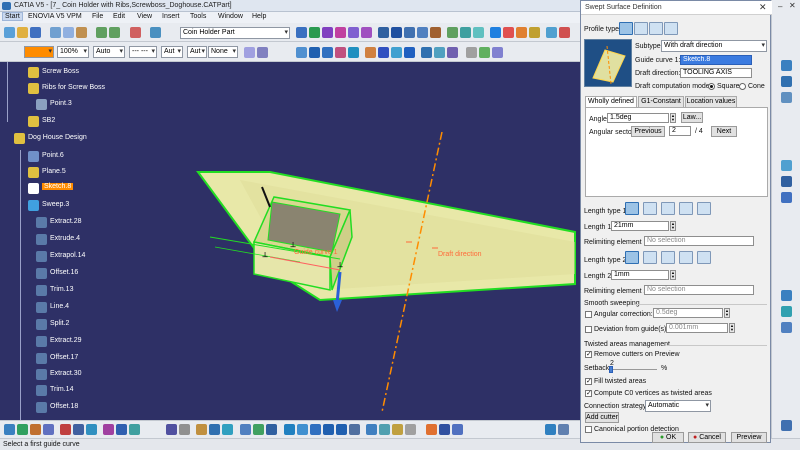 The width and height of the screenshot is (800, 450). What do you see at coordinates (648, 131) in the screenshot?
I see `previous-button: Previous` at bounding box center [648, 131].